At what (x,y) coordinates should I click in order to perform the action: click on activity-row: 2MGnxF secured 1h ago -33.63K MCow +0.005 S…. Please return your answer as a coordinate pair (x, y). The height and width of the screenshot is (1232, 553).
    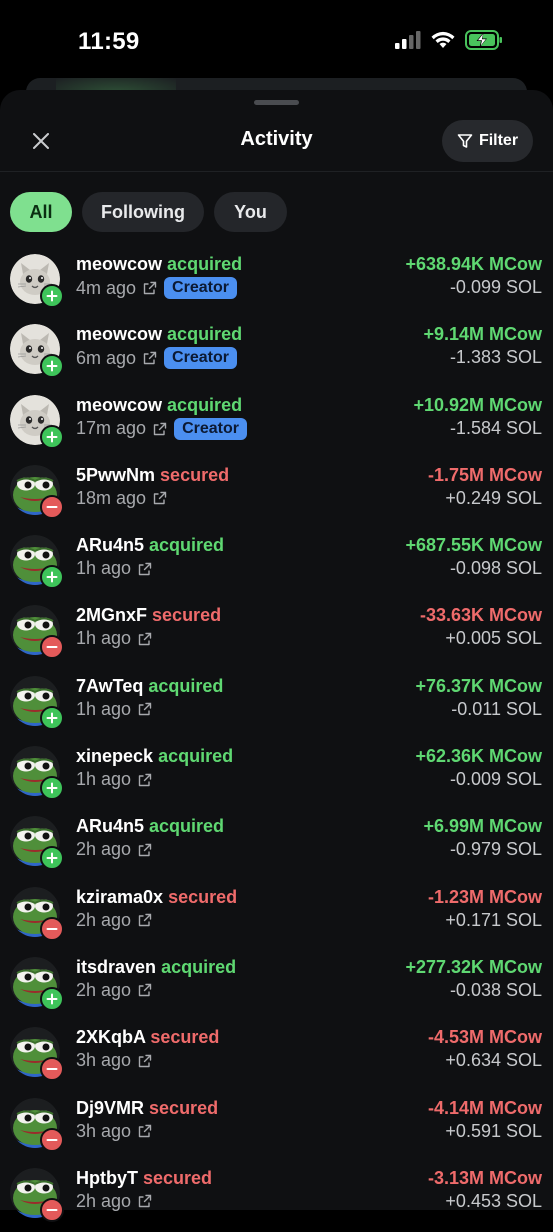
    Looking at the image, I should click on (276, 634).